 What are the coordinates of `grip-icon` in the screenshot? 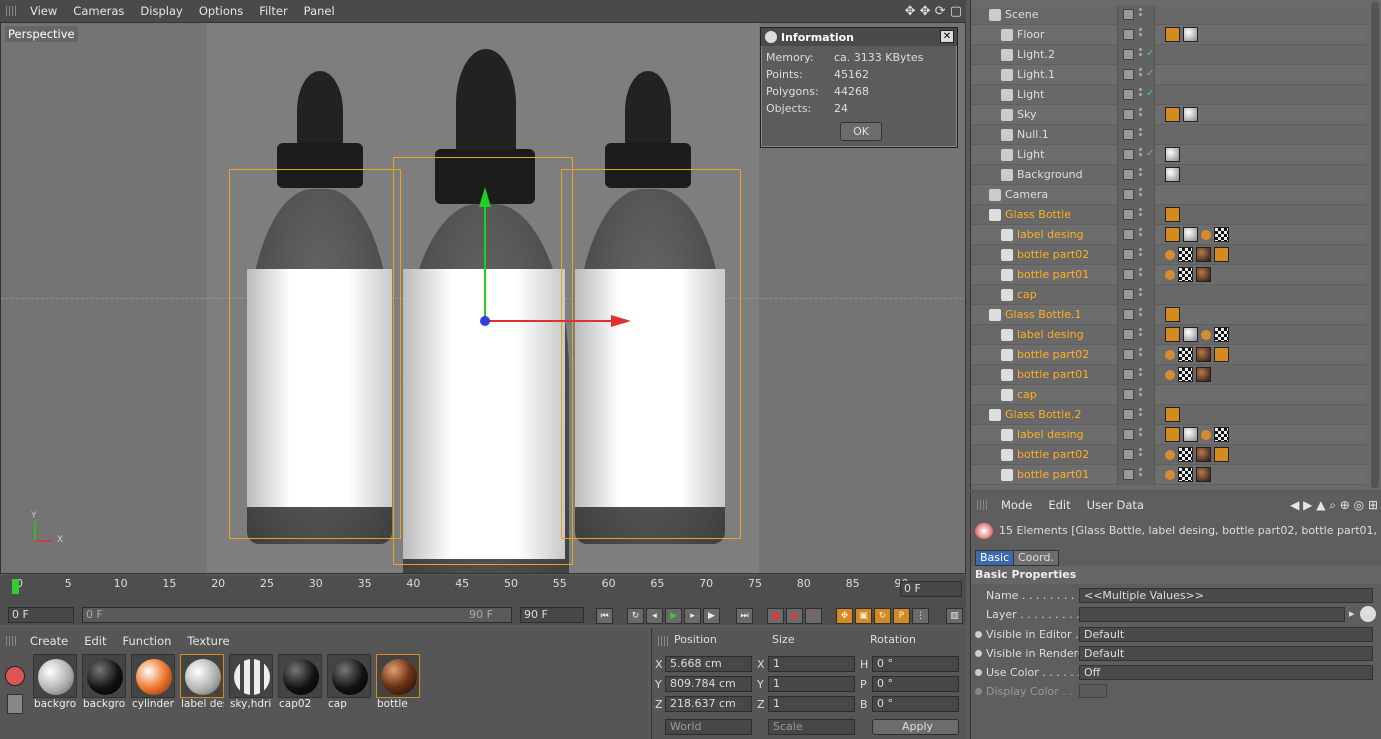 It's located at (11, 641).